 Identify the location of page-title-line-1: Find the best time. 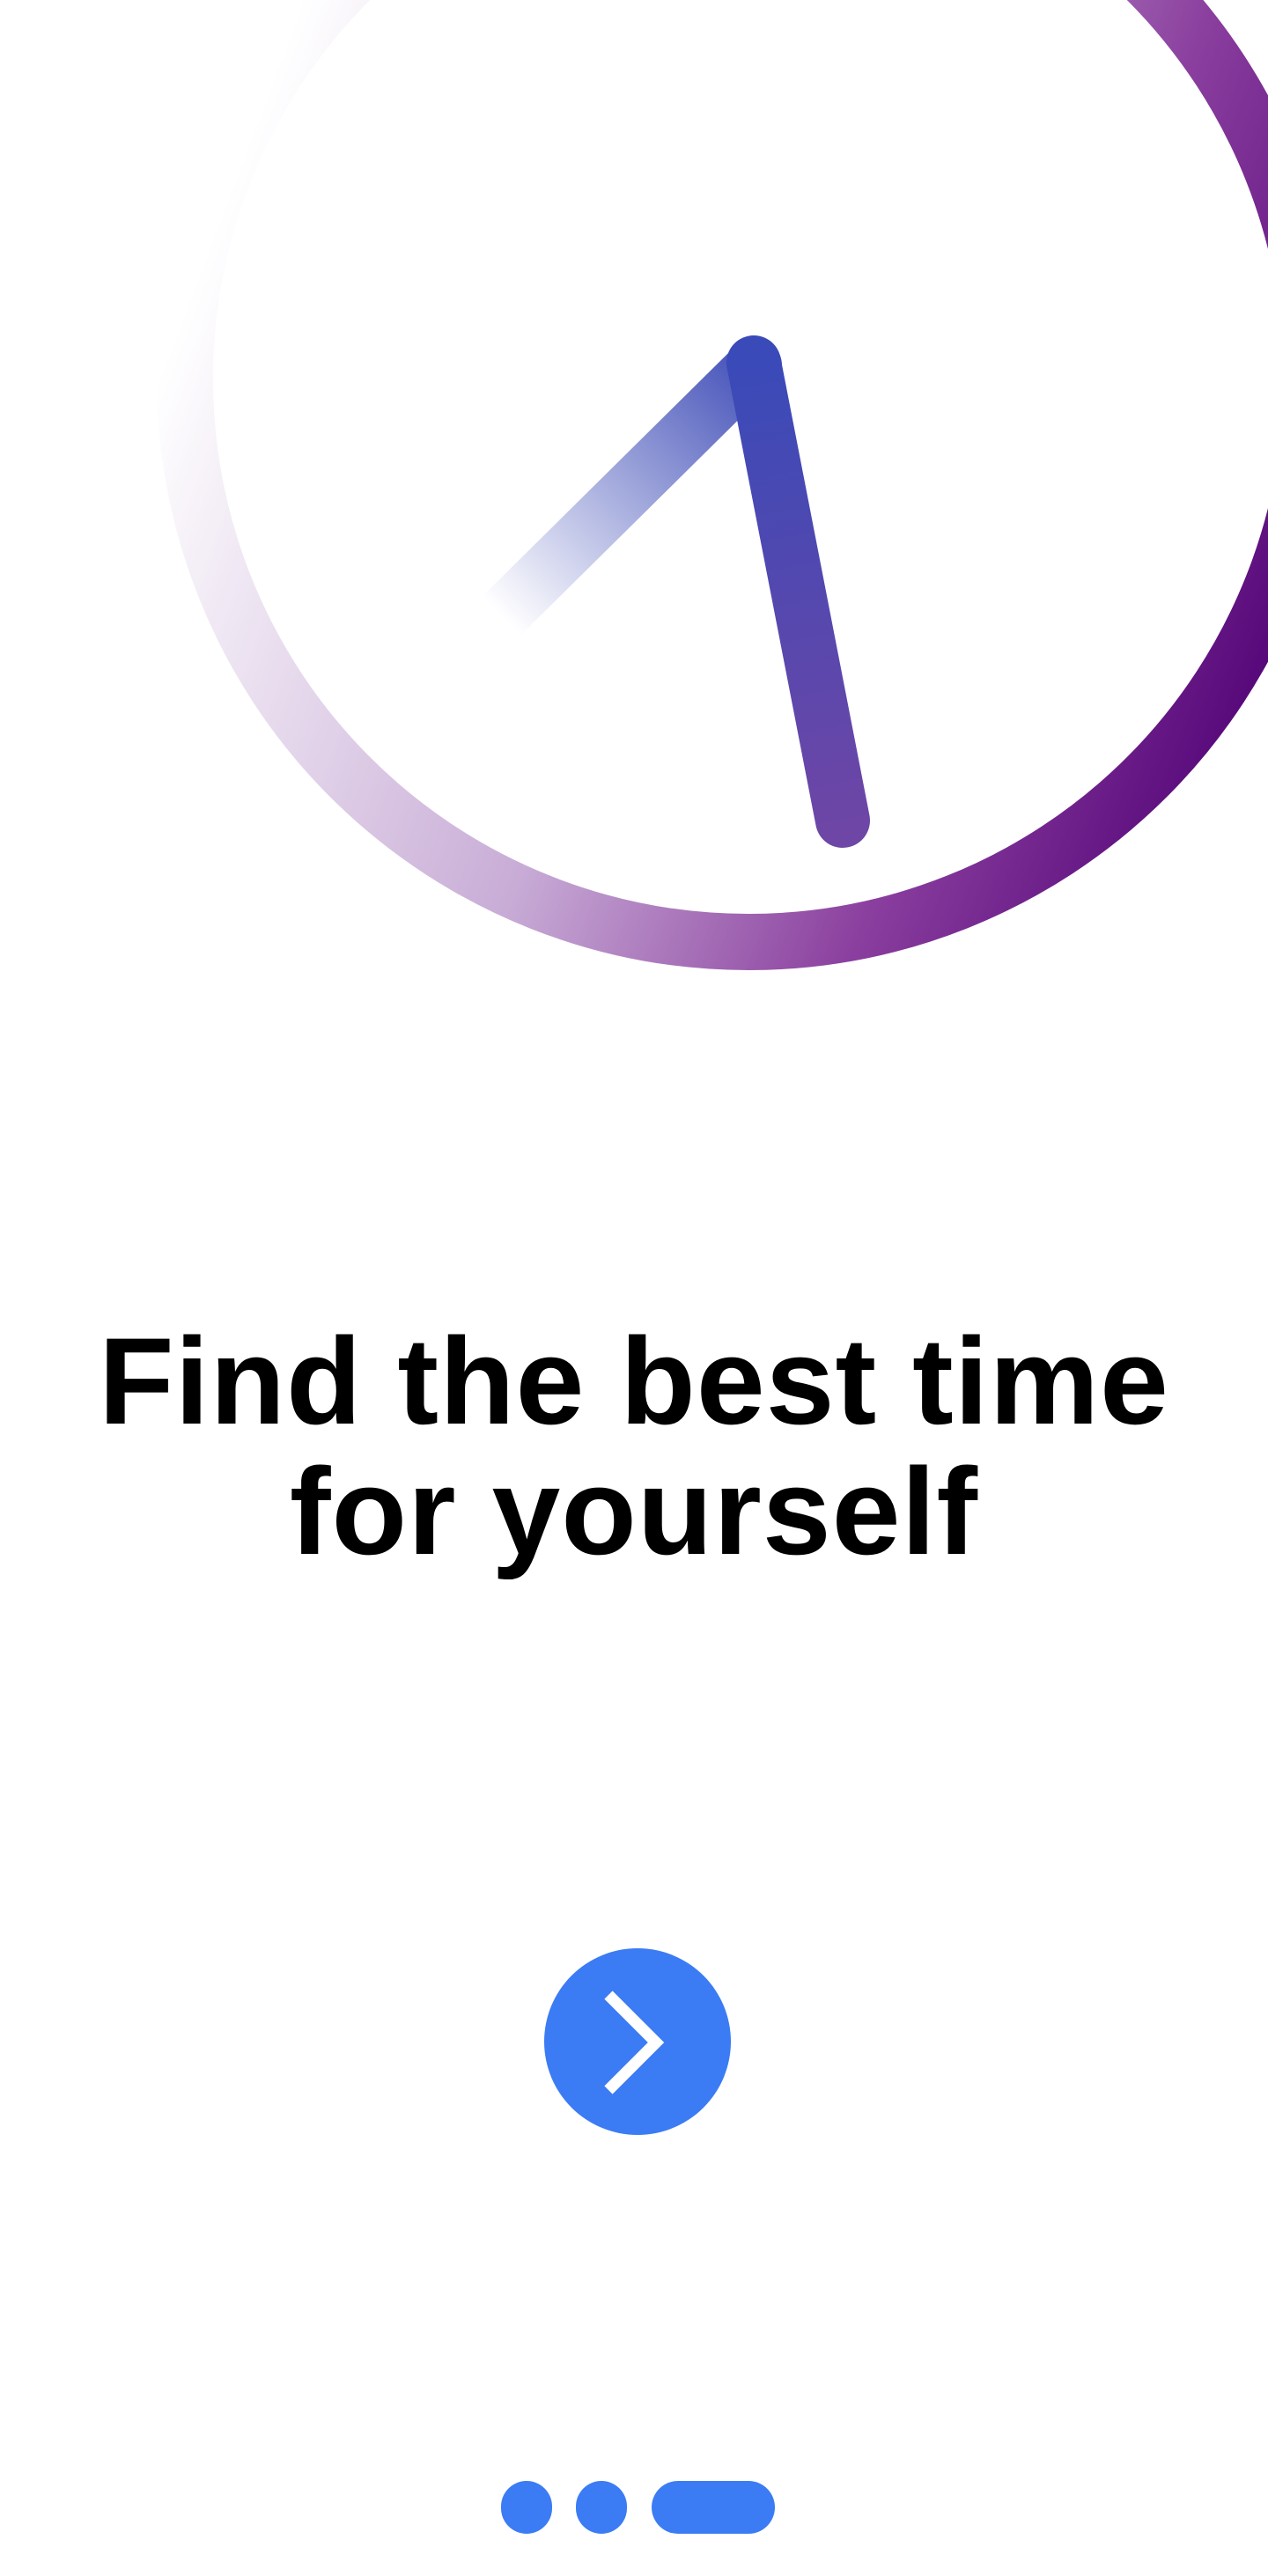
(634, 1381).